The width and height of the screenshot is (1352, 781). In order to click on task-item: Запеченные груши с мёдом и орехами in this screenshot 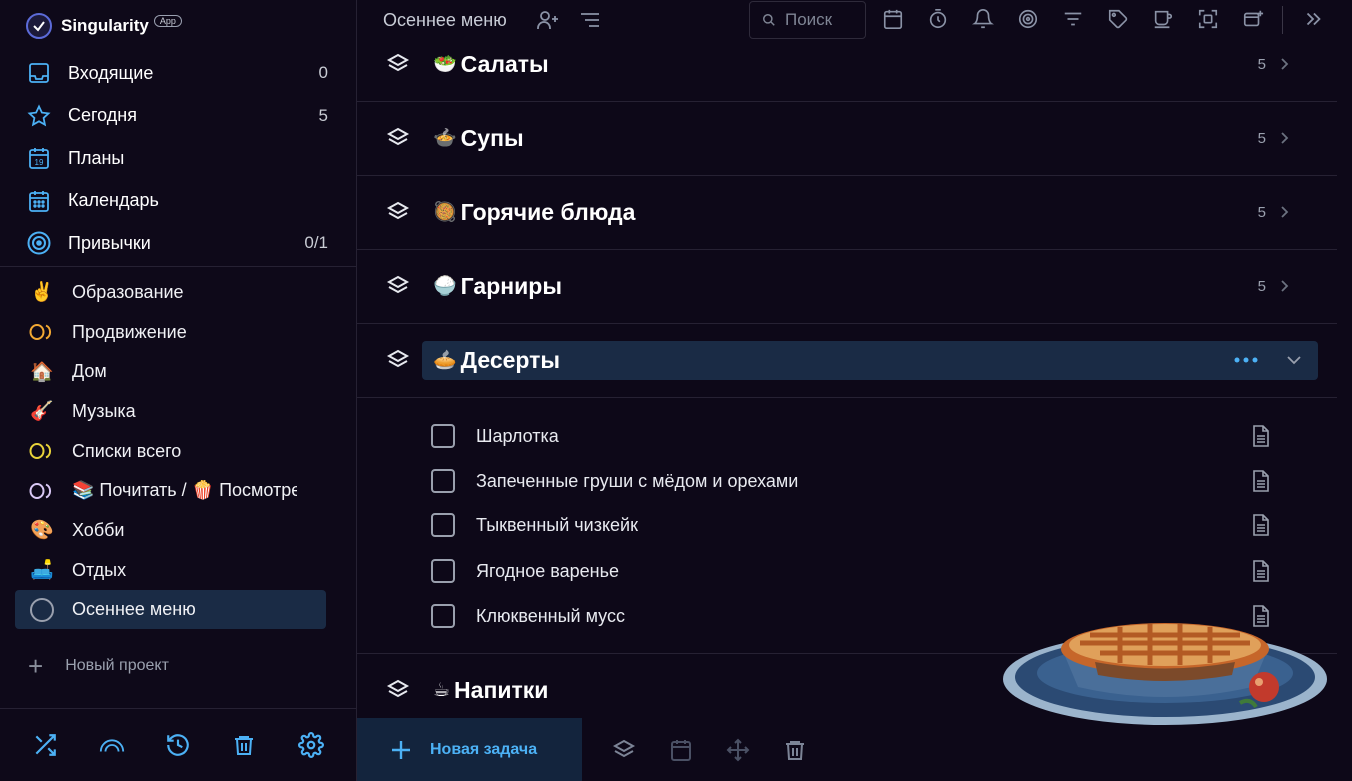, I will do `click(851, 481)`.